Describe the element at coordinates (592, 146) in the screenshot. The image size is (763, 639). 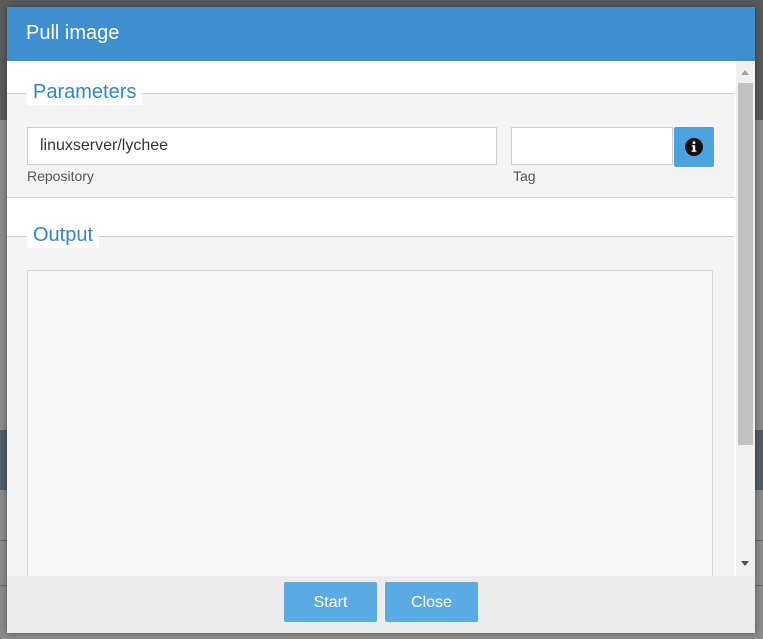
I see `tag-input` at that location.